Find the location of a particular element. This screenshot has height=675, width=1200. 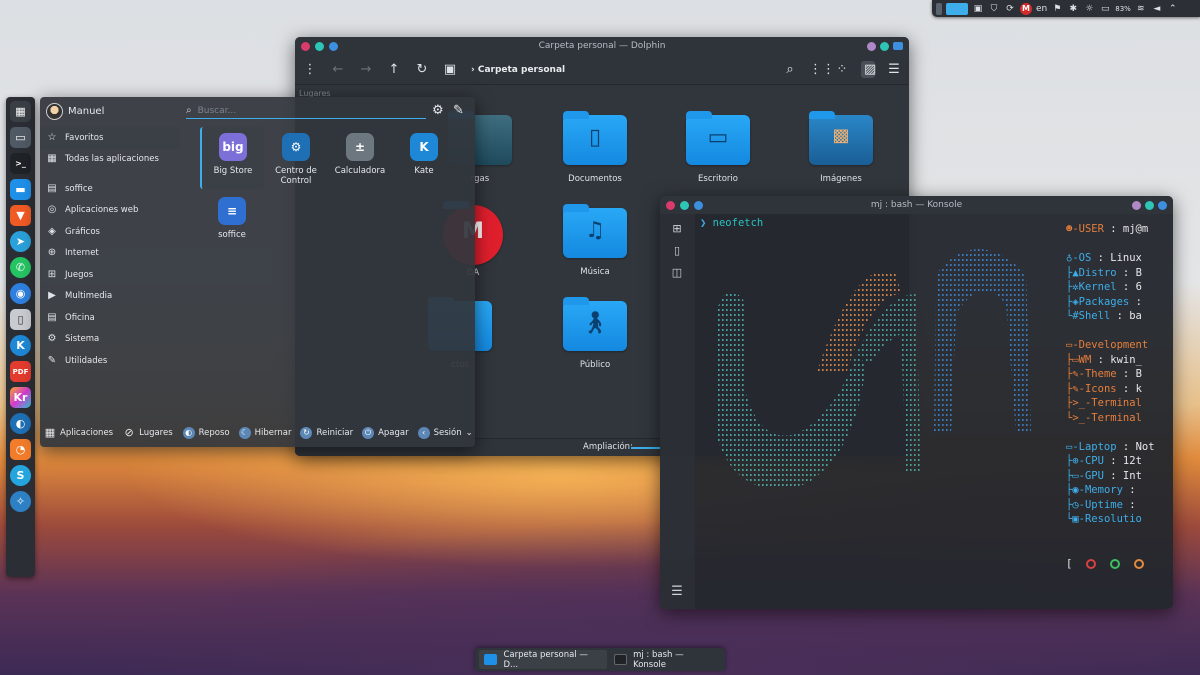

app-tile: K Kate is located at coordinates (424, 151).